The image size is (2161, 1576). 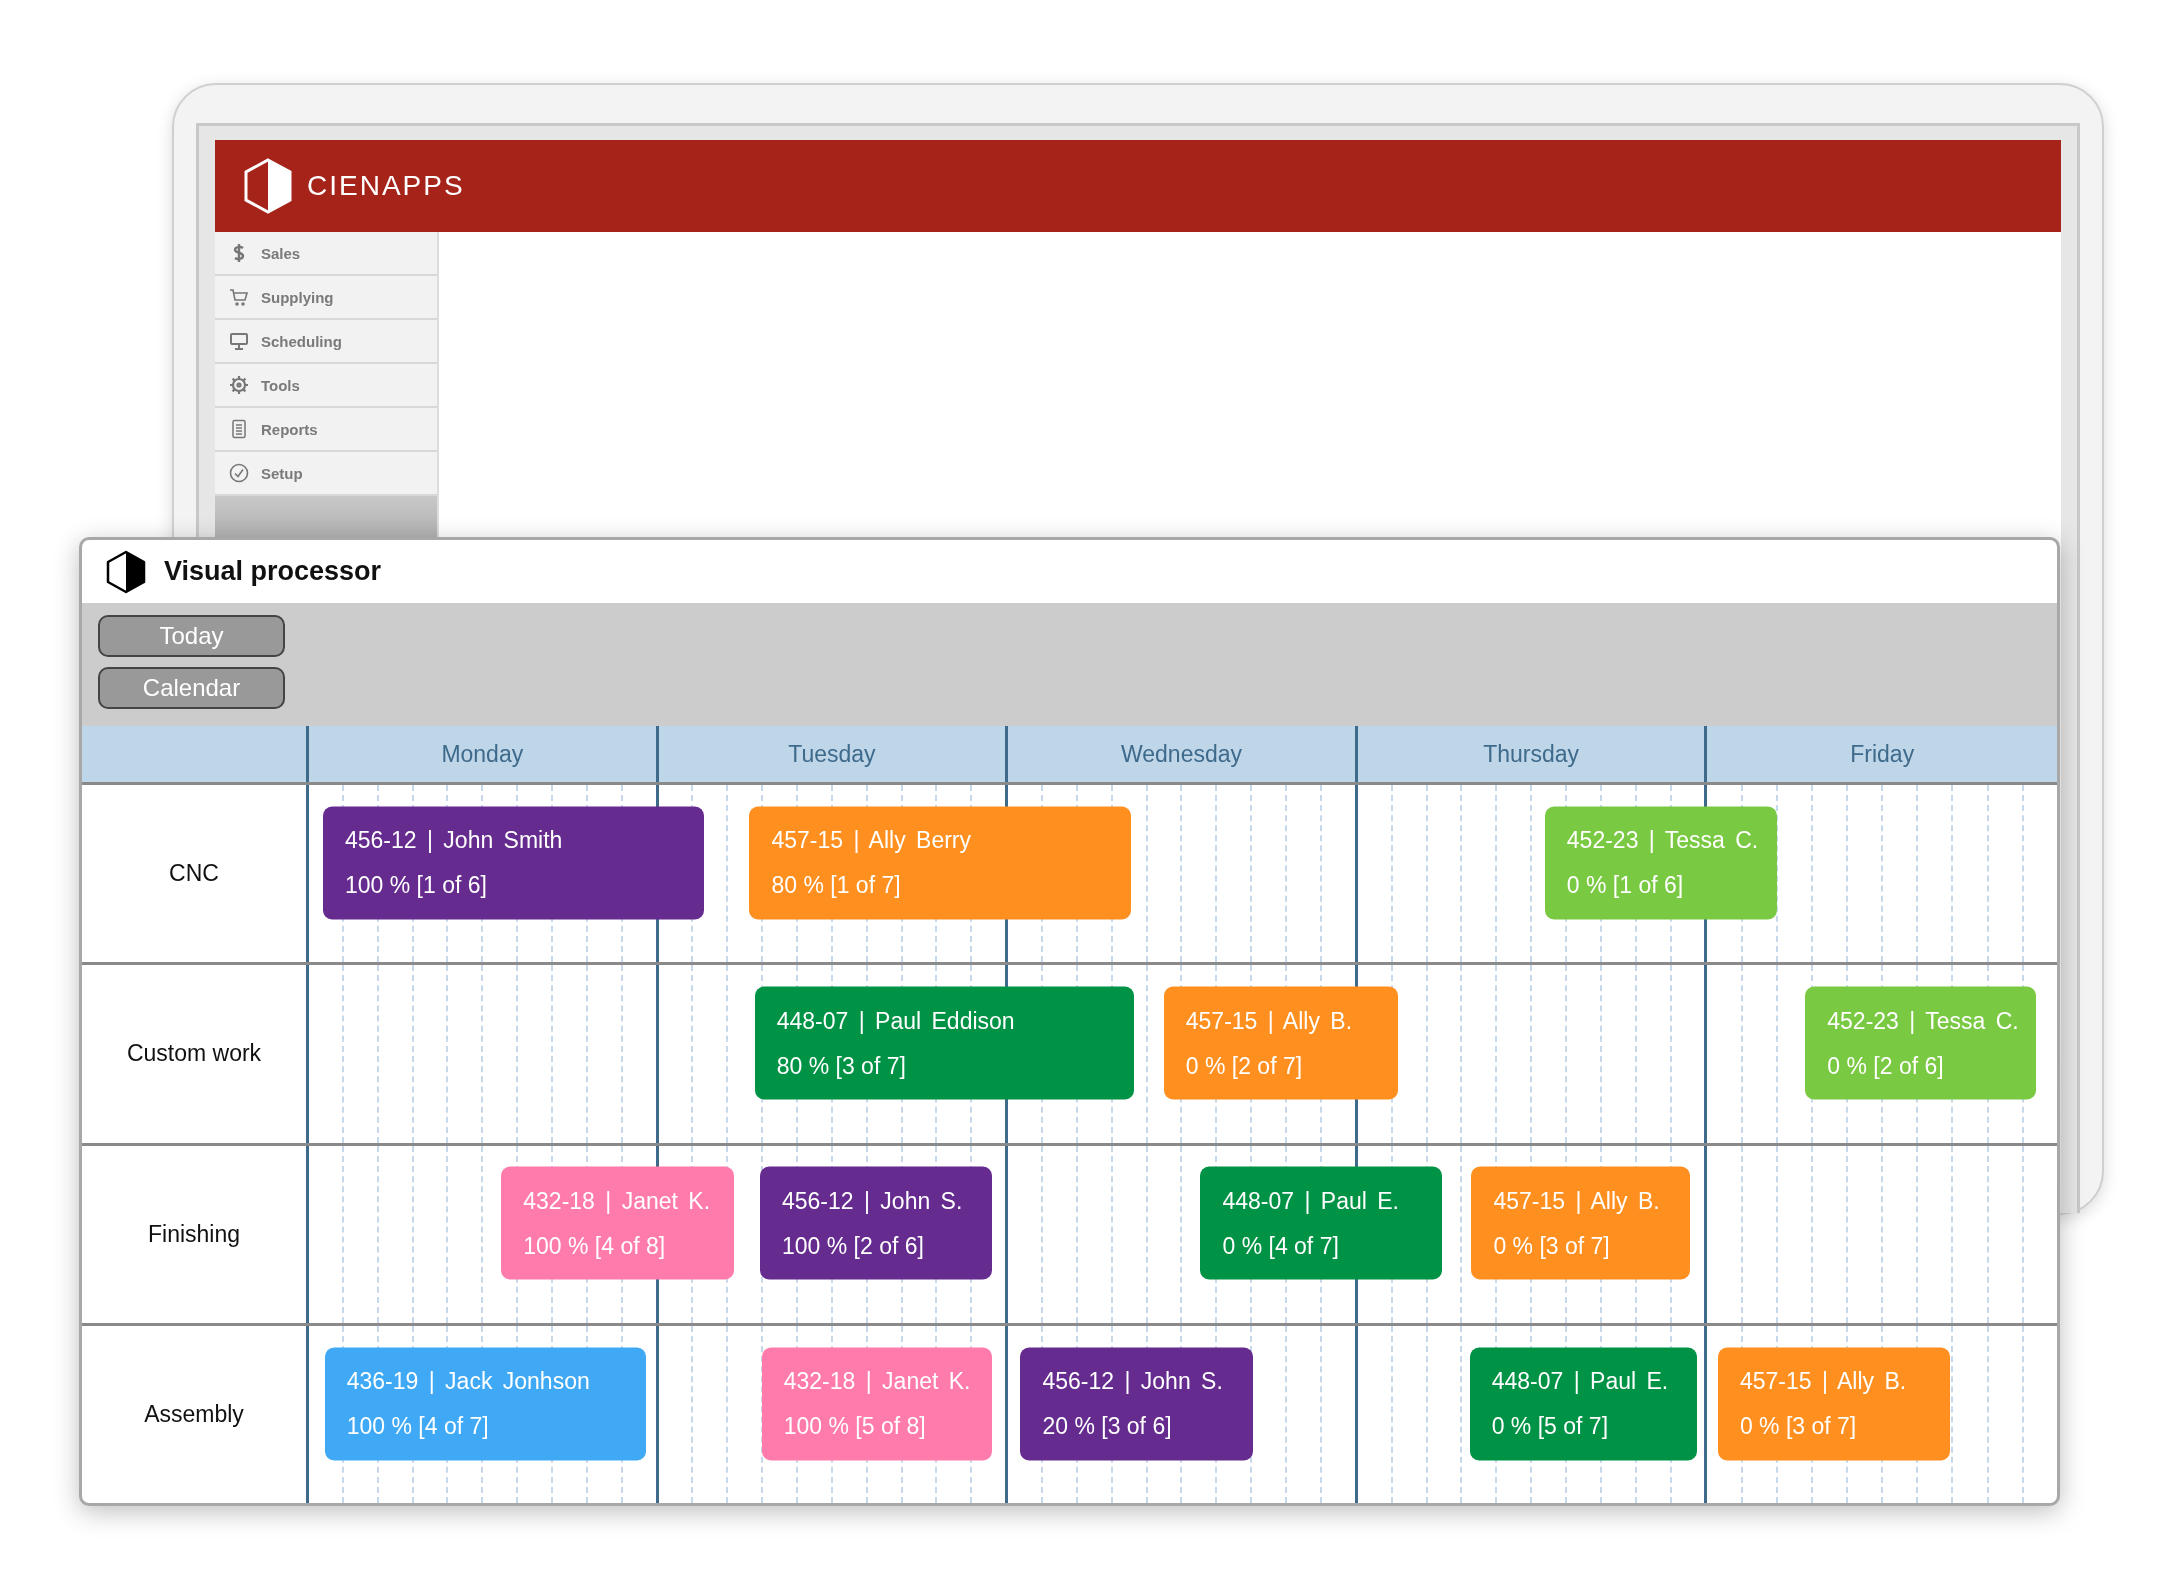 I want to click on task-bar: 456-12 | John S. 100 % [2 of 6], so click(x=876, y=1223).